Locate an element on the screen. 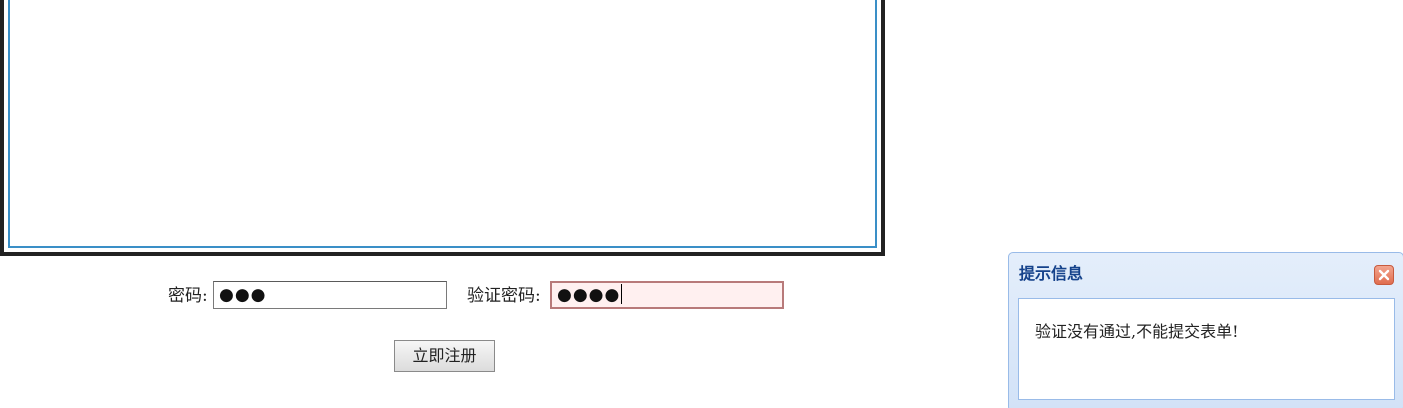 Image resolution: width=1403 pixels, height=408 pixels. message-dialog: 提示信息 验证没有通过,不能提交表单! is located at coordinates (1205, 330).